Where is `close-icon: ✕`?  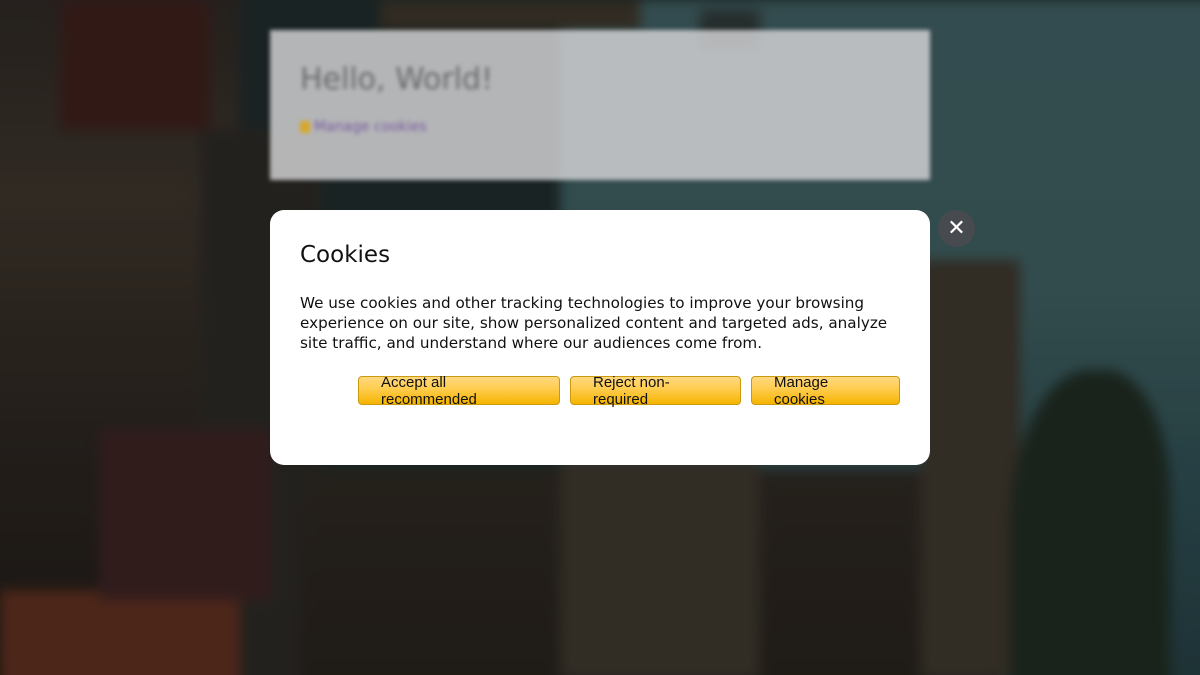 close-icon: ✕ is located at coordinates (956, 228).